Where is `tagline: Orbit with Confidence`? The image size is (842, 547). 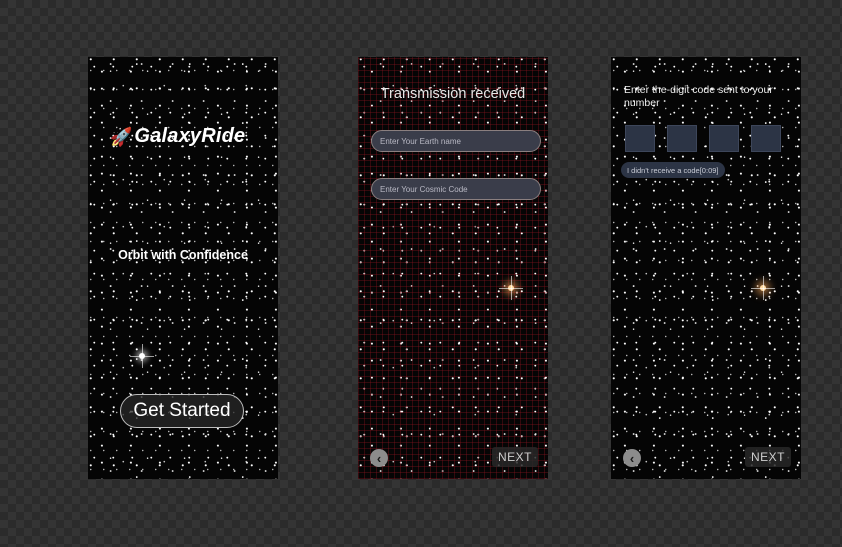 tagline: Orbit with Confidence is located at coordinates (183, 255).